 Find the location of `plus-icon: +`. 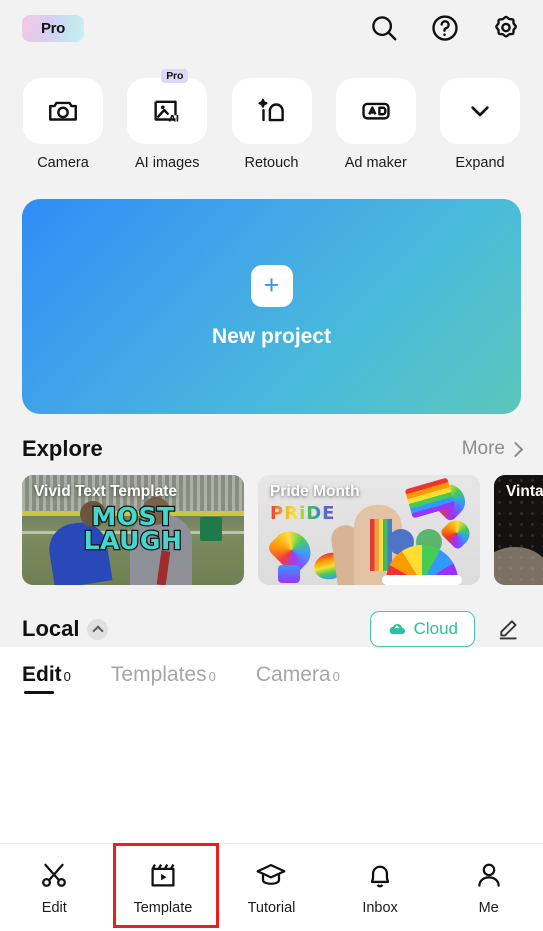

plus-icon: + is located at coordinates (271, 285).